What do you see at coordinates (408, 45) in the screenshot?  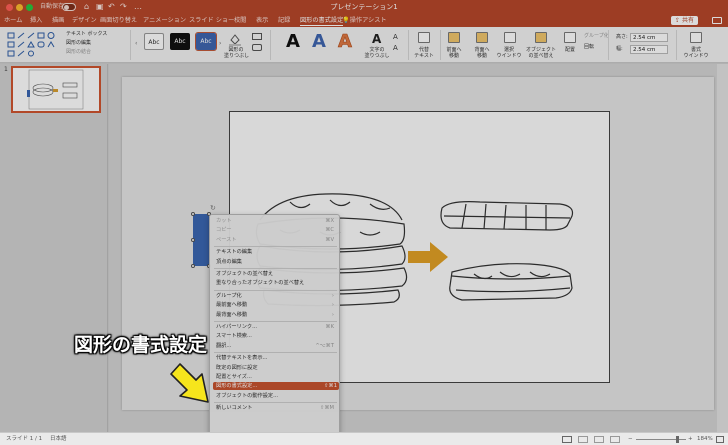 I see `ribbon-divider` at bounding box center [408, 45].